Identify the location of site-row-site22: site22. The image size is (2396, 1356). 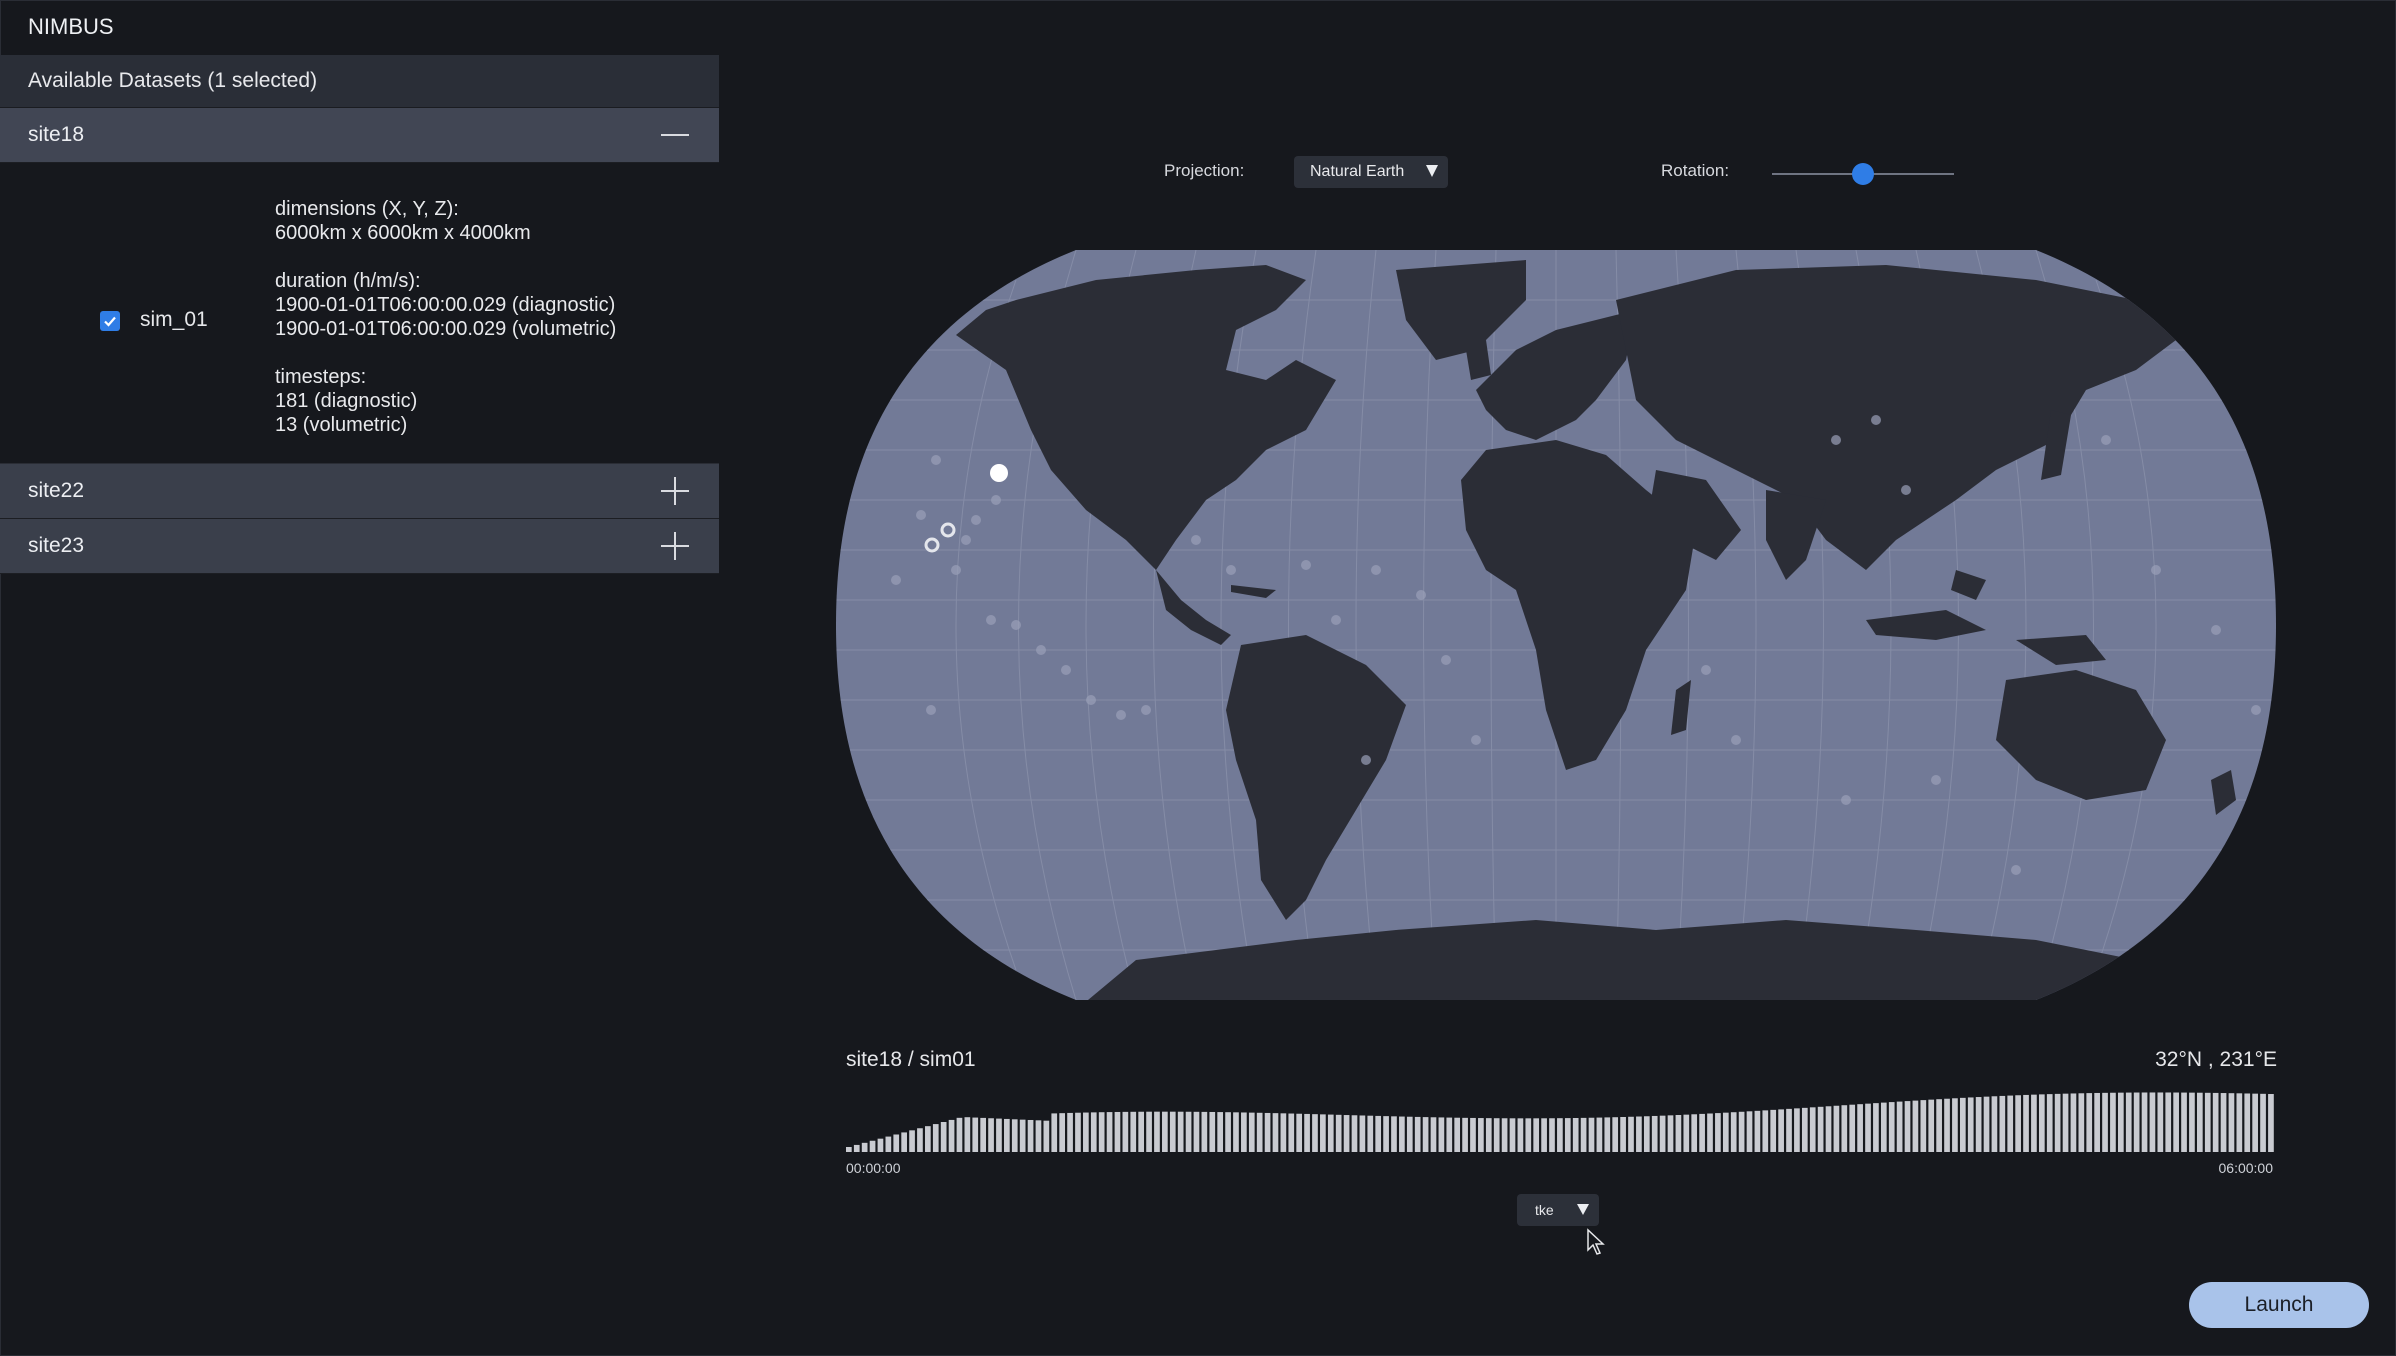
(359, 491).